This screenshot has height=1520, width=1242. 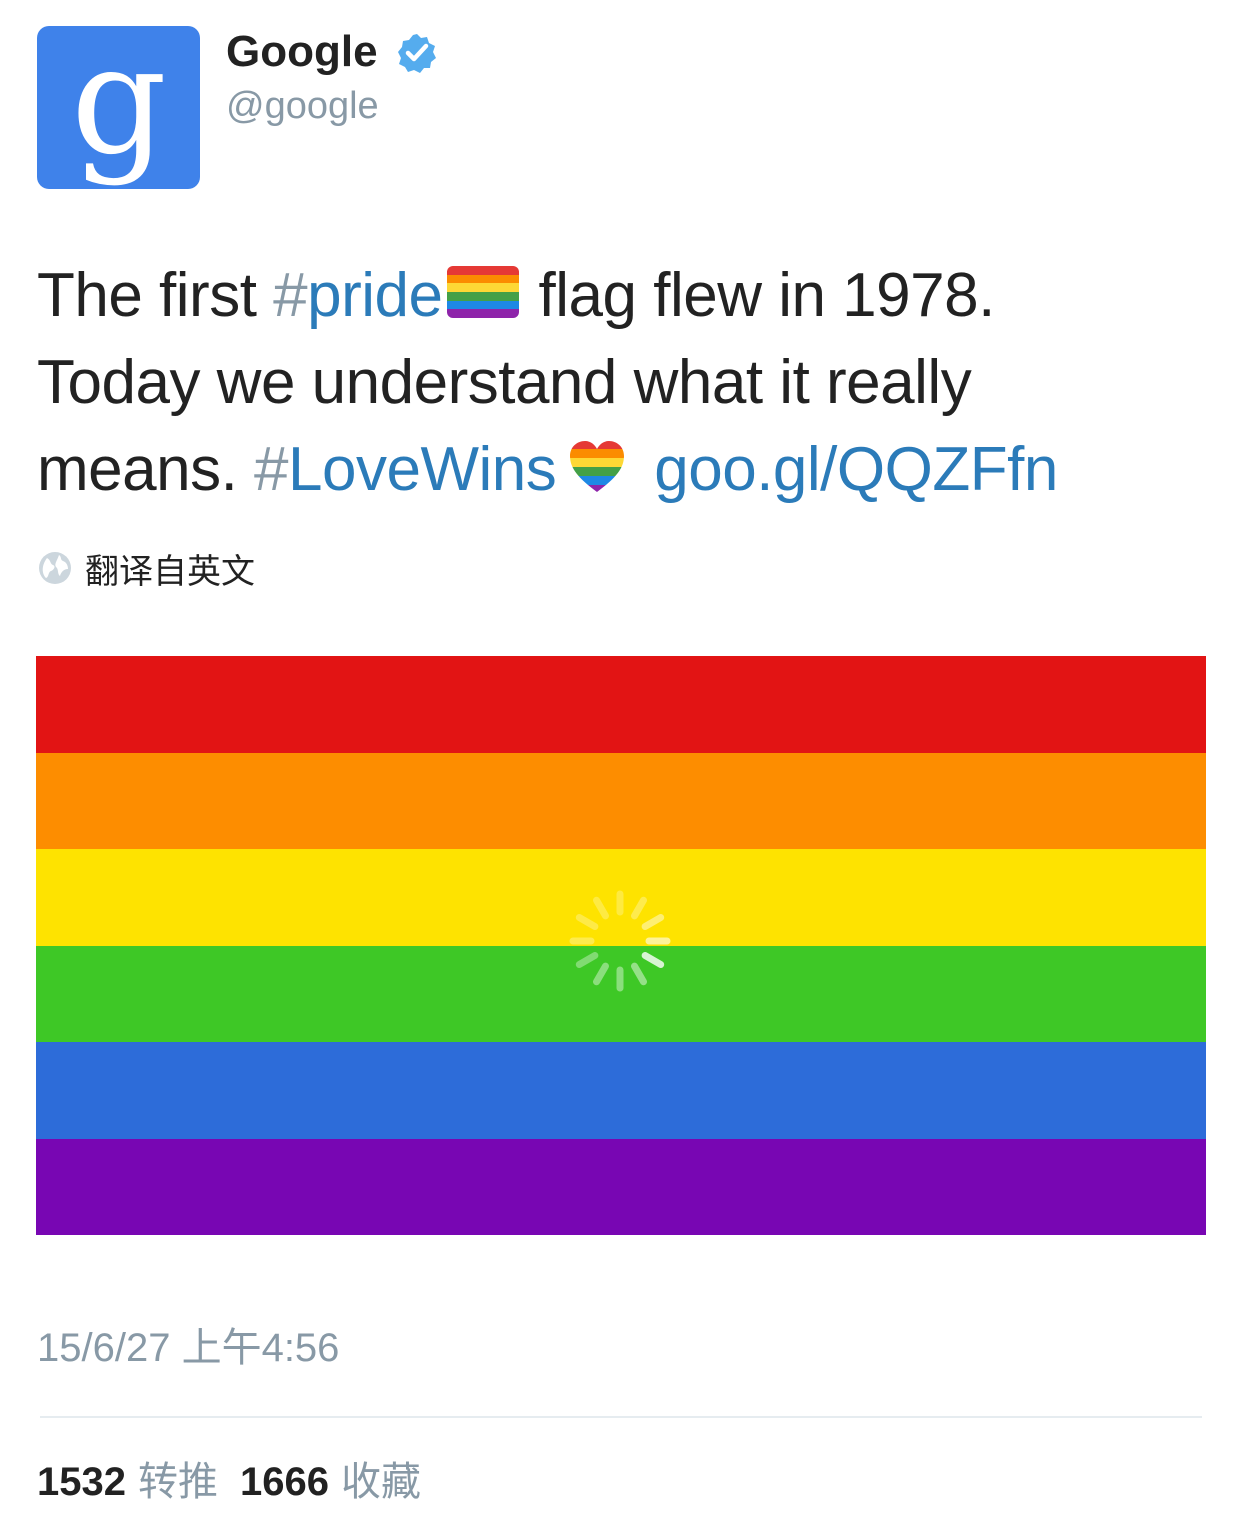 I want to click on hashtag-lovewins: #LoveWins, so click(x=405, y=469).